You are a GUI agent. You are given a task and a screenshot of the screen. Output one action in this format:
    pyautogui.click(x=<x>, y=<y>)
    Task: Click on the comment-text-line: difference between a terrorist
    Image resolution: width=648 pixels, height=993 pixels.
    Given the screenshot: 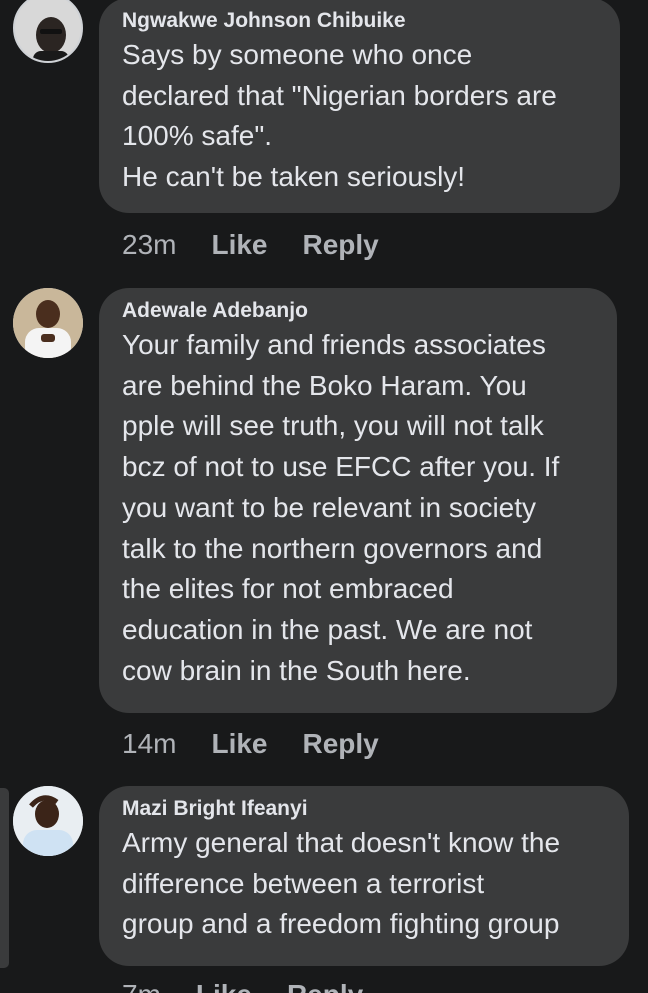 What is the action you would take?
    pyautogui.click(x=303, y=883)
    